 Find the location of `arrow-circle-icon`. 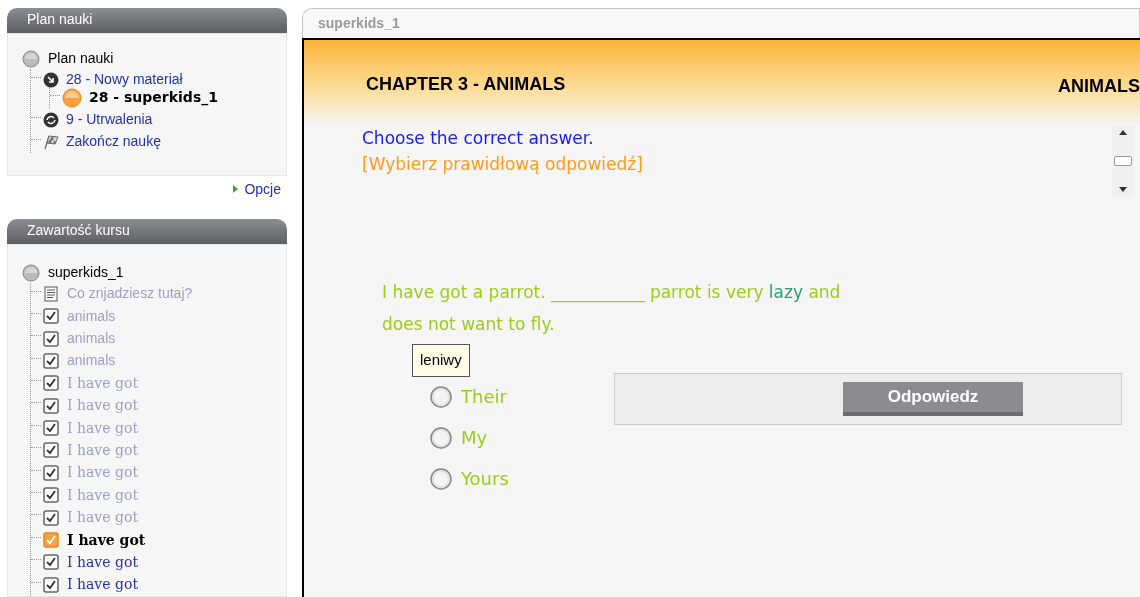

arrow-circle-icon is located at coordinates (51, 79).